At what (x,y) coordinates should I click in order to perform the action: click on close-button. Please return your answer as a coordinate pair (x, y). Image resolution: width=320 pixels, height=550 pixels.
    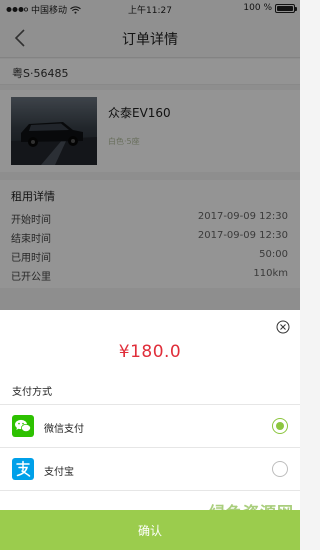
    Looking at the image, I should click on (283, 326).